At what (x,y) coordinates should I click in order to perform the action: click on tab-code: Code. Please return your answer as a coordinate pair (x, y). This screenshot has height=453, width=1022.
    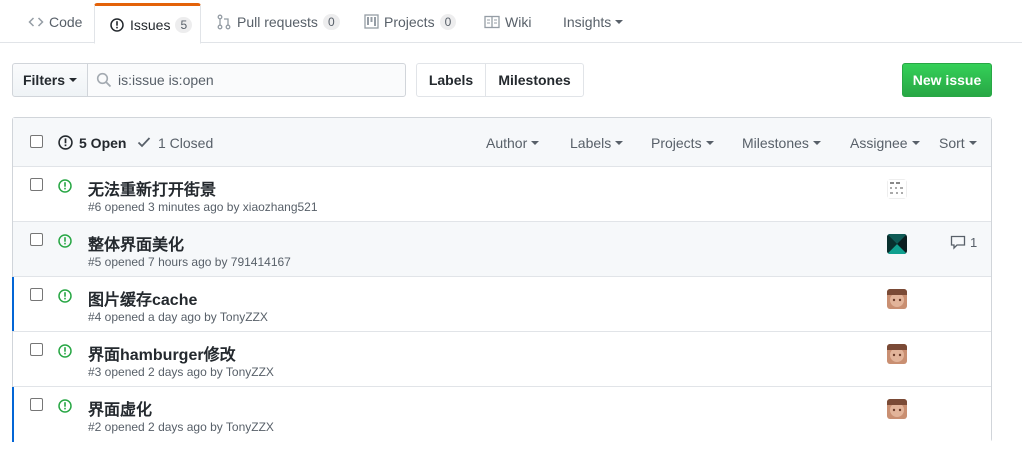
    Looking at the image, I should click on (55, 21).